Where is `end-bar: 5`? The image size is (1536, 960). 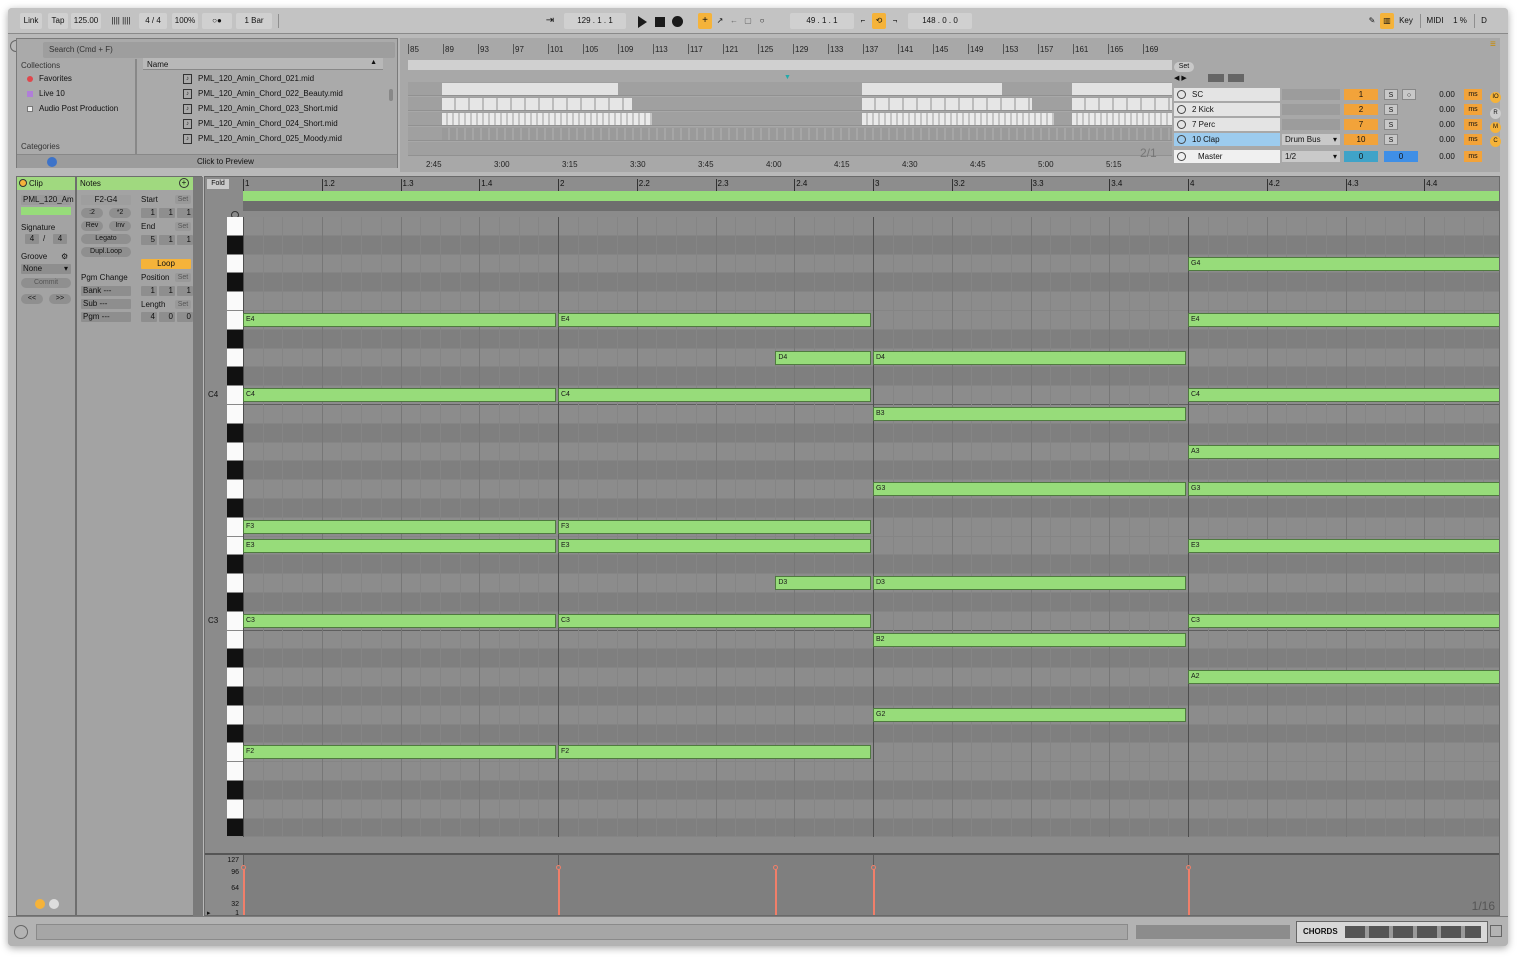
end-bar: 5 is located at coordinates (149, 240).